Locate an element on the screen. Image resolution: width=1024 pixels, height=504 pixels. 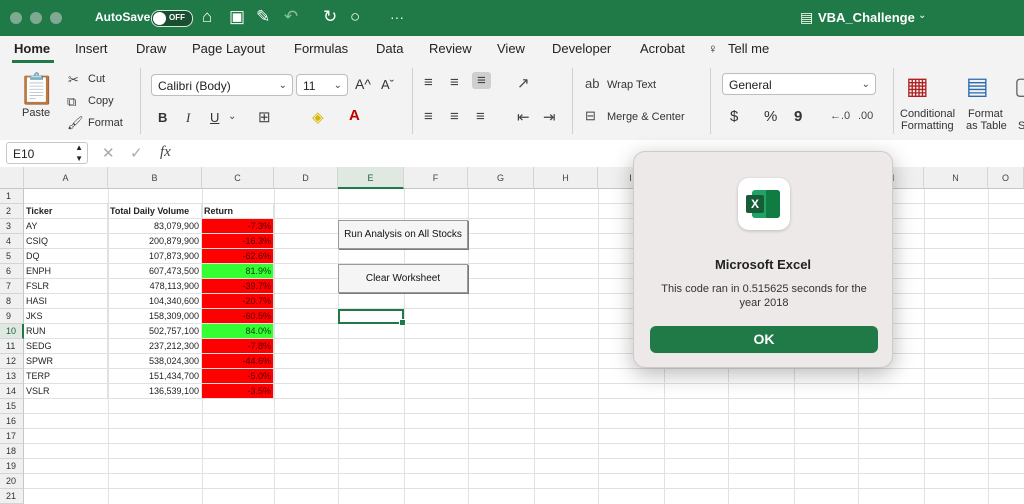
tab-view: View is located at coordinates (511, 48).